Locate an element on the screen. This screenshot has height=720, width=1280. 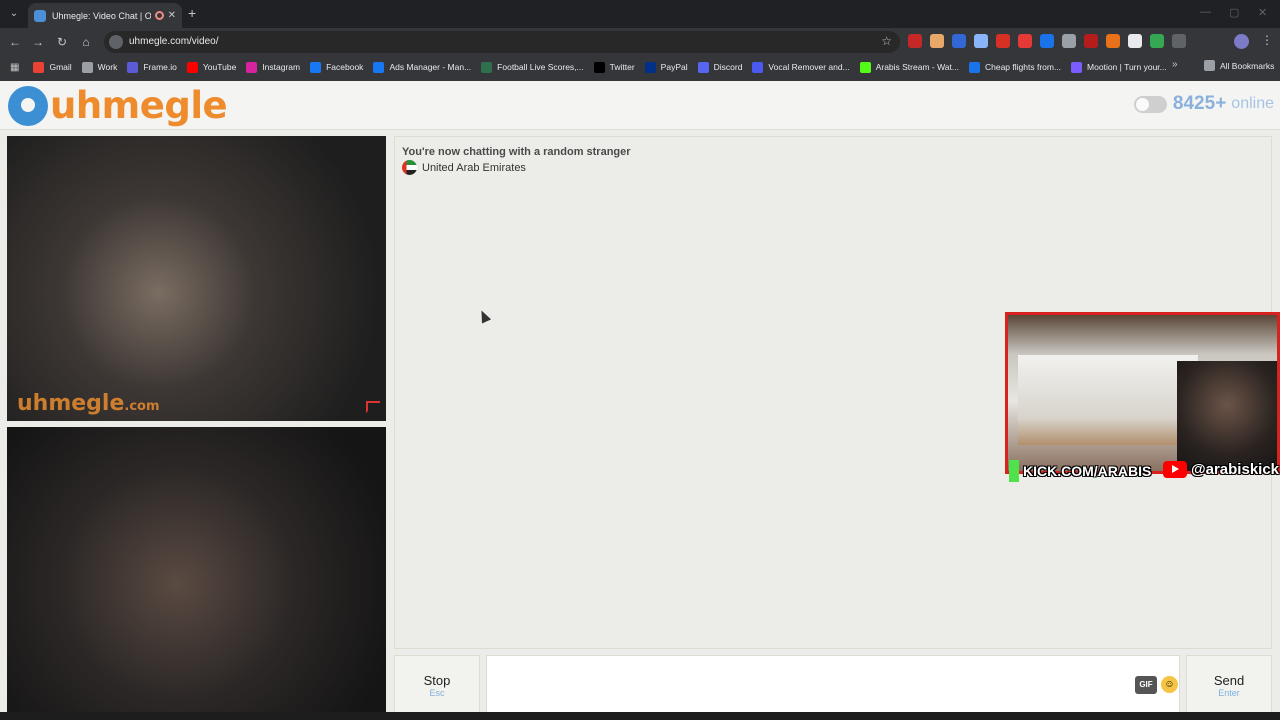
logo-text: uhmegle is located at coordinates (139, 105).